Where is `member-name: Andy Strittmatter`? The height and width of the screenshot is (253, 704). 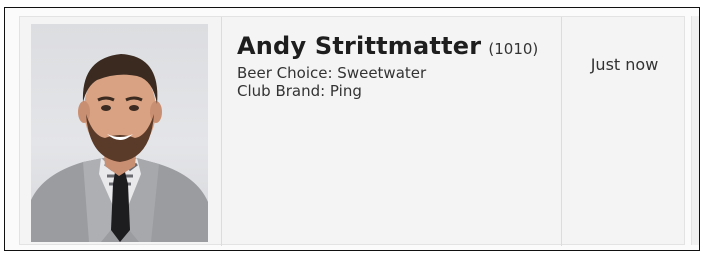
member-name: Andy Strittmatter is located at coordinates (359, 46).